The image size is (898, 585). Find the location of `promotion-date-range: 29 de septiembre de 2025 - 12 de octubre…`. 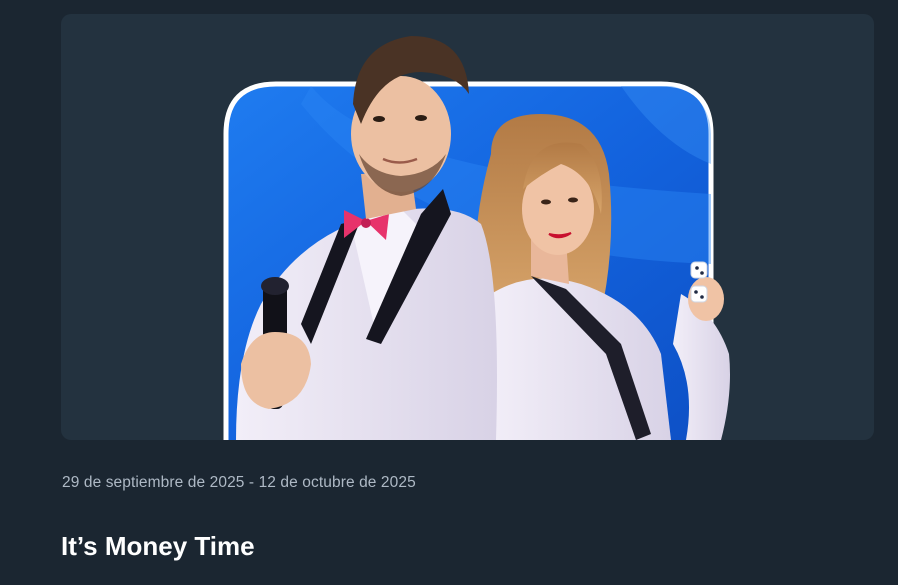

promotion-date-range: 29 de septiembre de 2025 - 12 de octubre… is located at coordinates (239, 482).